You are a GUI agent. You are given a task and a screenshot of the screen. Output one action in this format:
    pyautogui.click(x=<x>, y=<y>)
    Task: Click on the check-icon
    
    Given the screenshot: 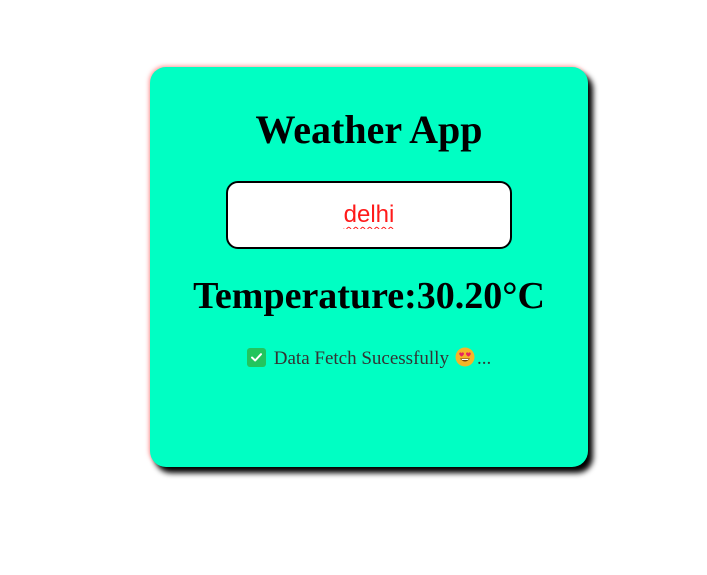 What is the action you would take?
    pyautogui.click(x=256, y=357)
    